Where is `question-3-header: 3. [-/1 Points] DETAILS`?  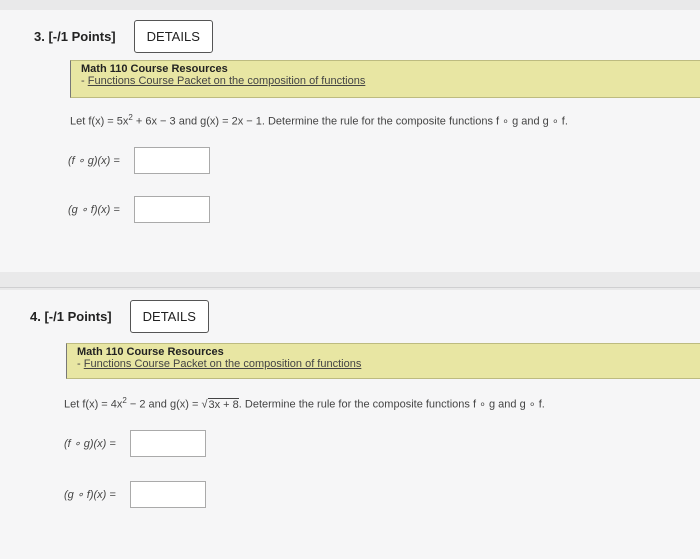 question-3-header: 3. [-/1 Points] DETAILS is located at coordinates (123, 36).